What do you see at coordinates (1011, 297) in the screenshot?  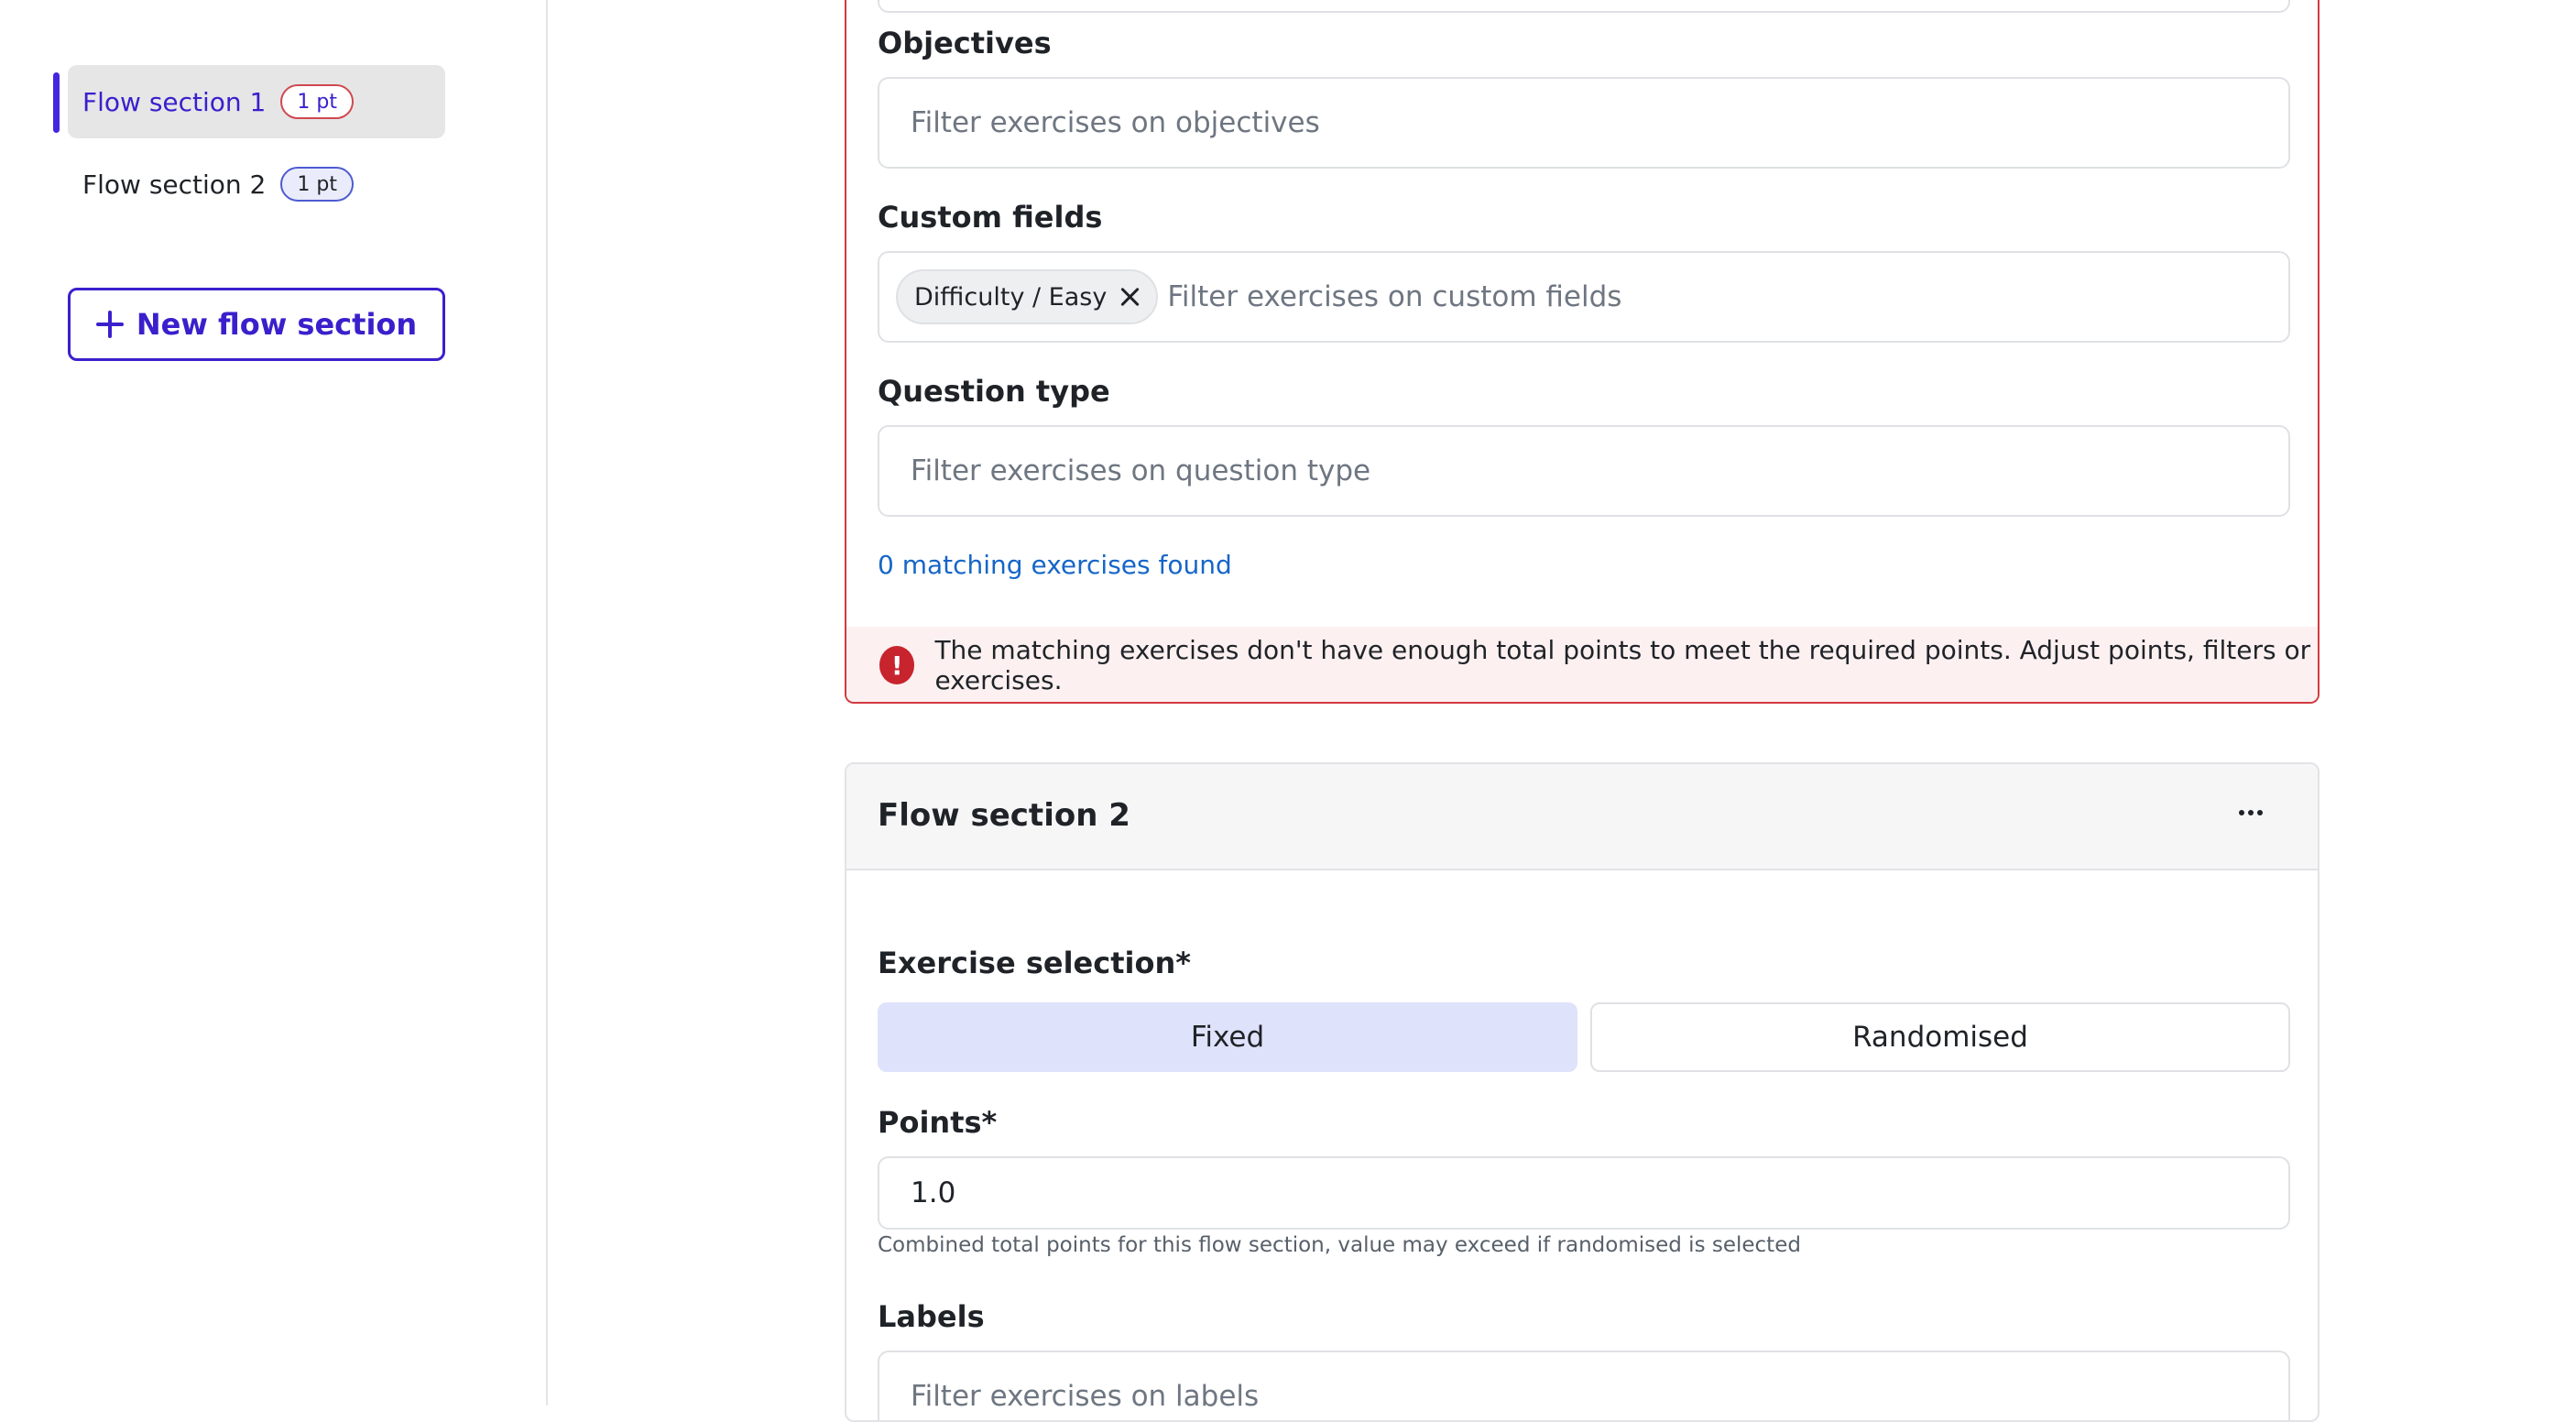 I see `chip-label: Difficulty / Easy` at bounding box center [1011, 297].